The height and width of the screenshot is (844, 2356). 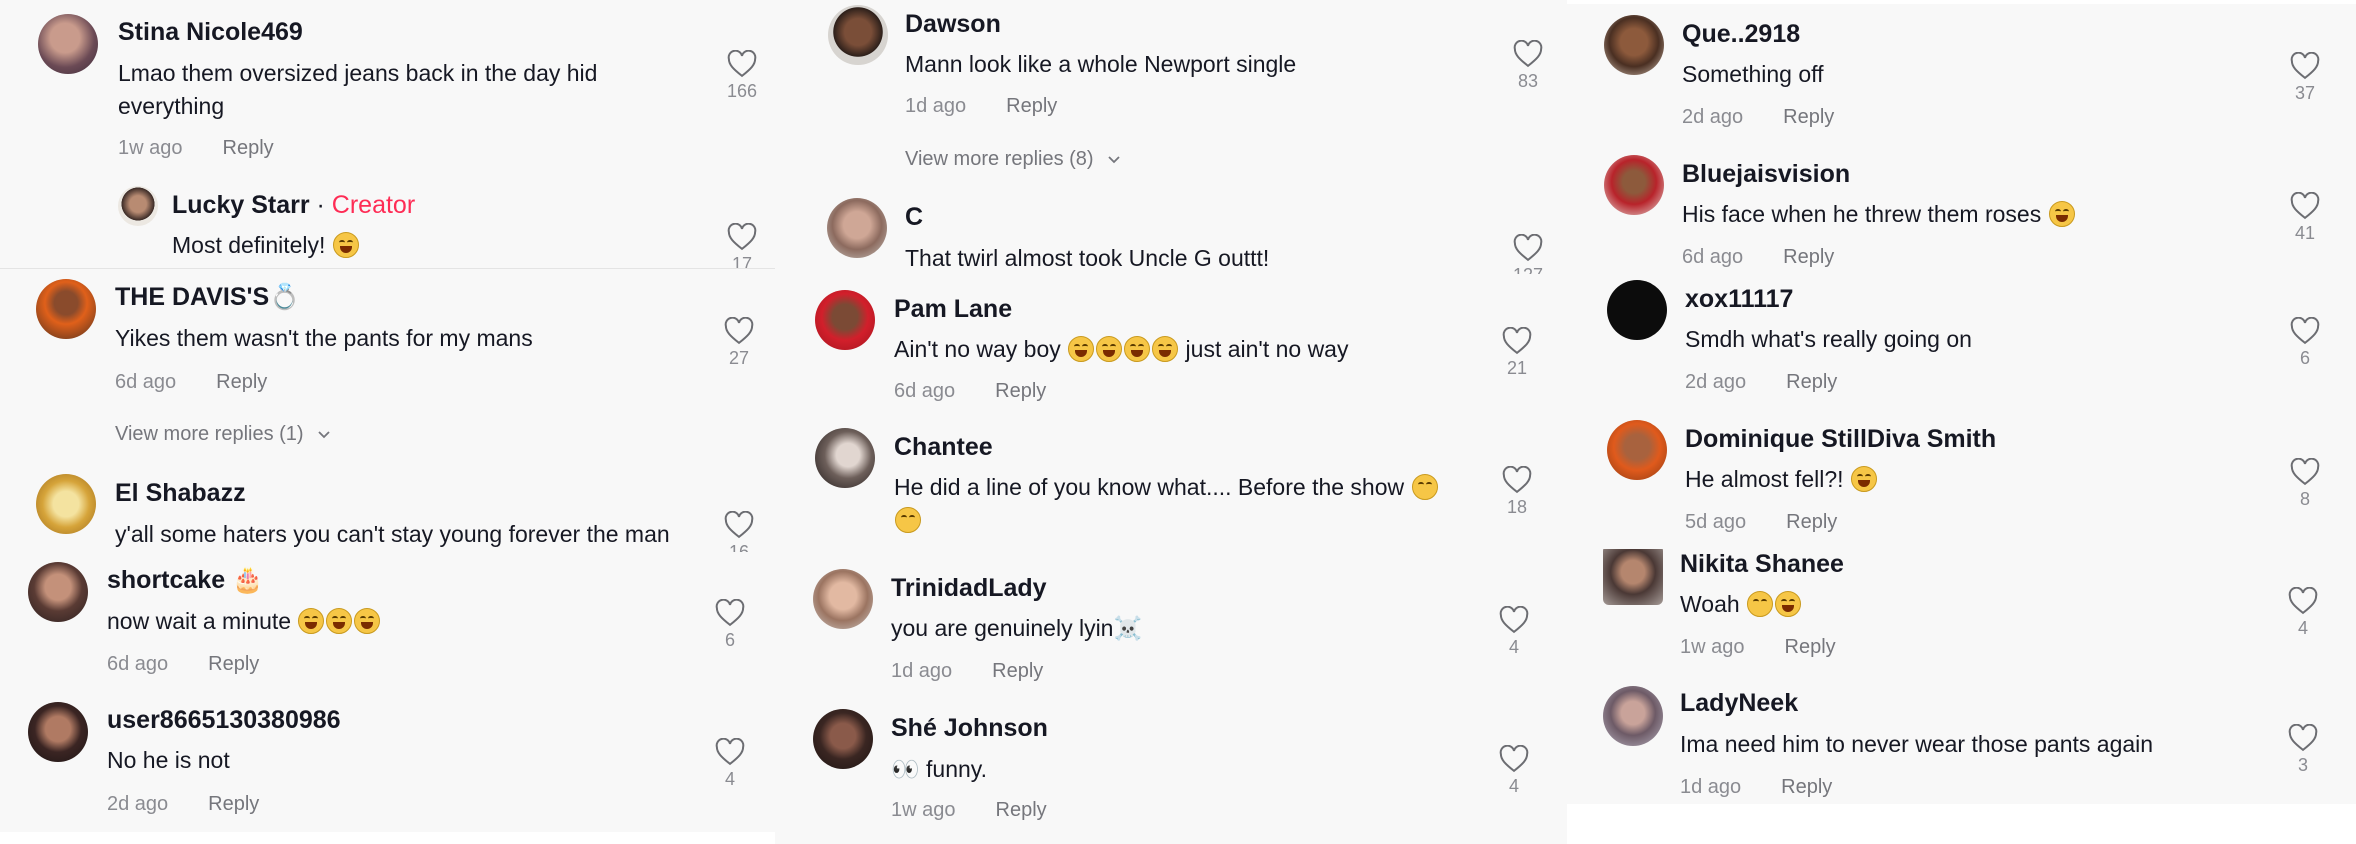 I want to click on username: Chantee, so click(x=943, y=447).